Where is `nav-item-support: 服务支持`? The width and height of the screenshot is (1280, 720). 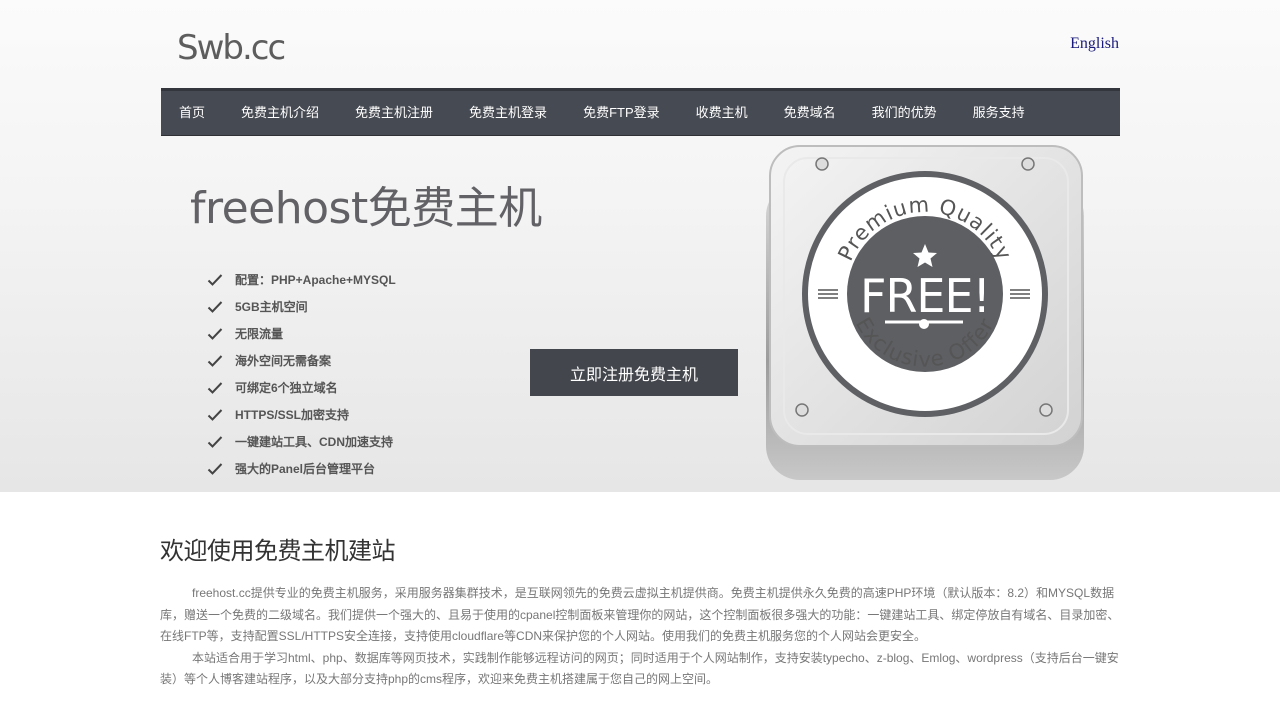
nav-item-support: 服务支持 is located at coordinates (999, 113).